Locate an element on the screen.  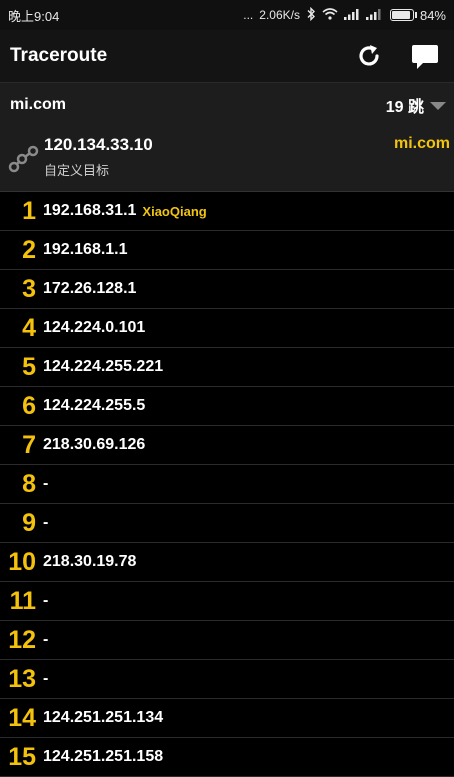
net-speed: 2.06K/s is located at coordinates (279, 15).